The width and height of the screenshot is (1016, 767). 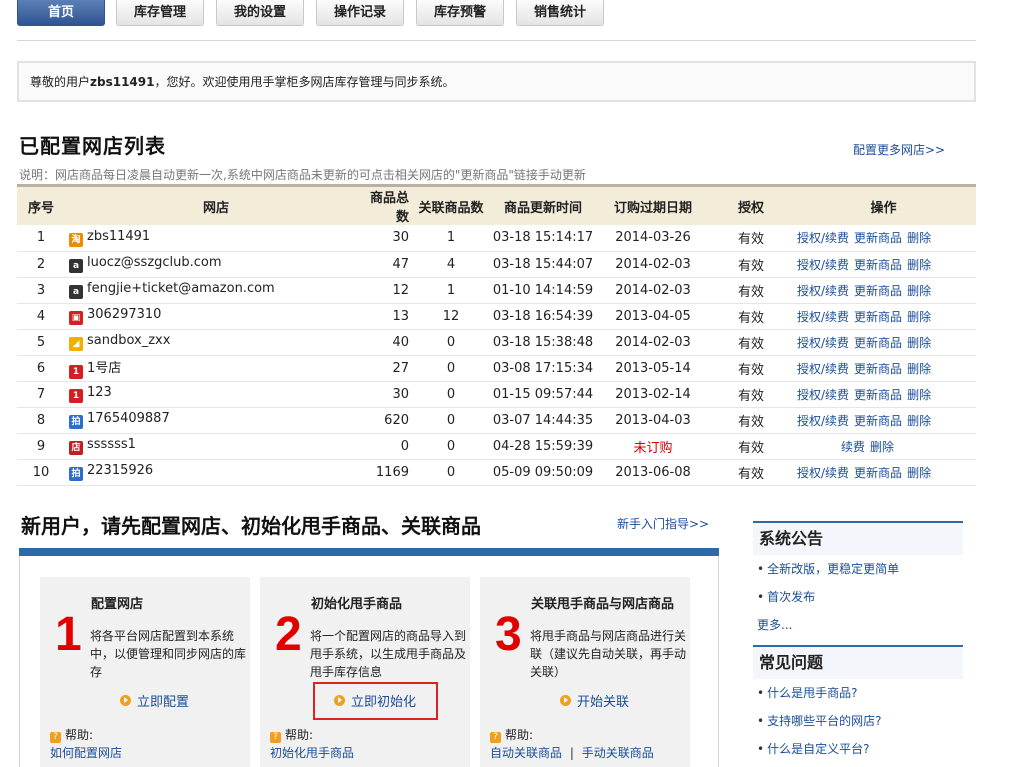 What do you see at coordinates (791, 597) in the screenshot?
I see `announcement-link: 首次发布` at bounding box center [791, 597].